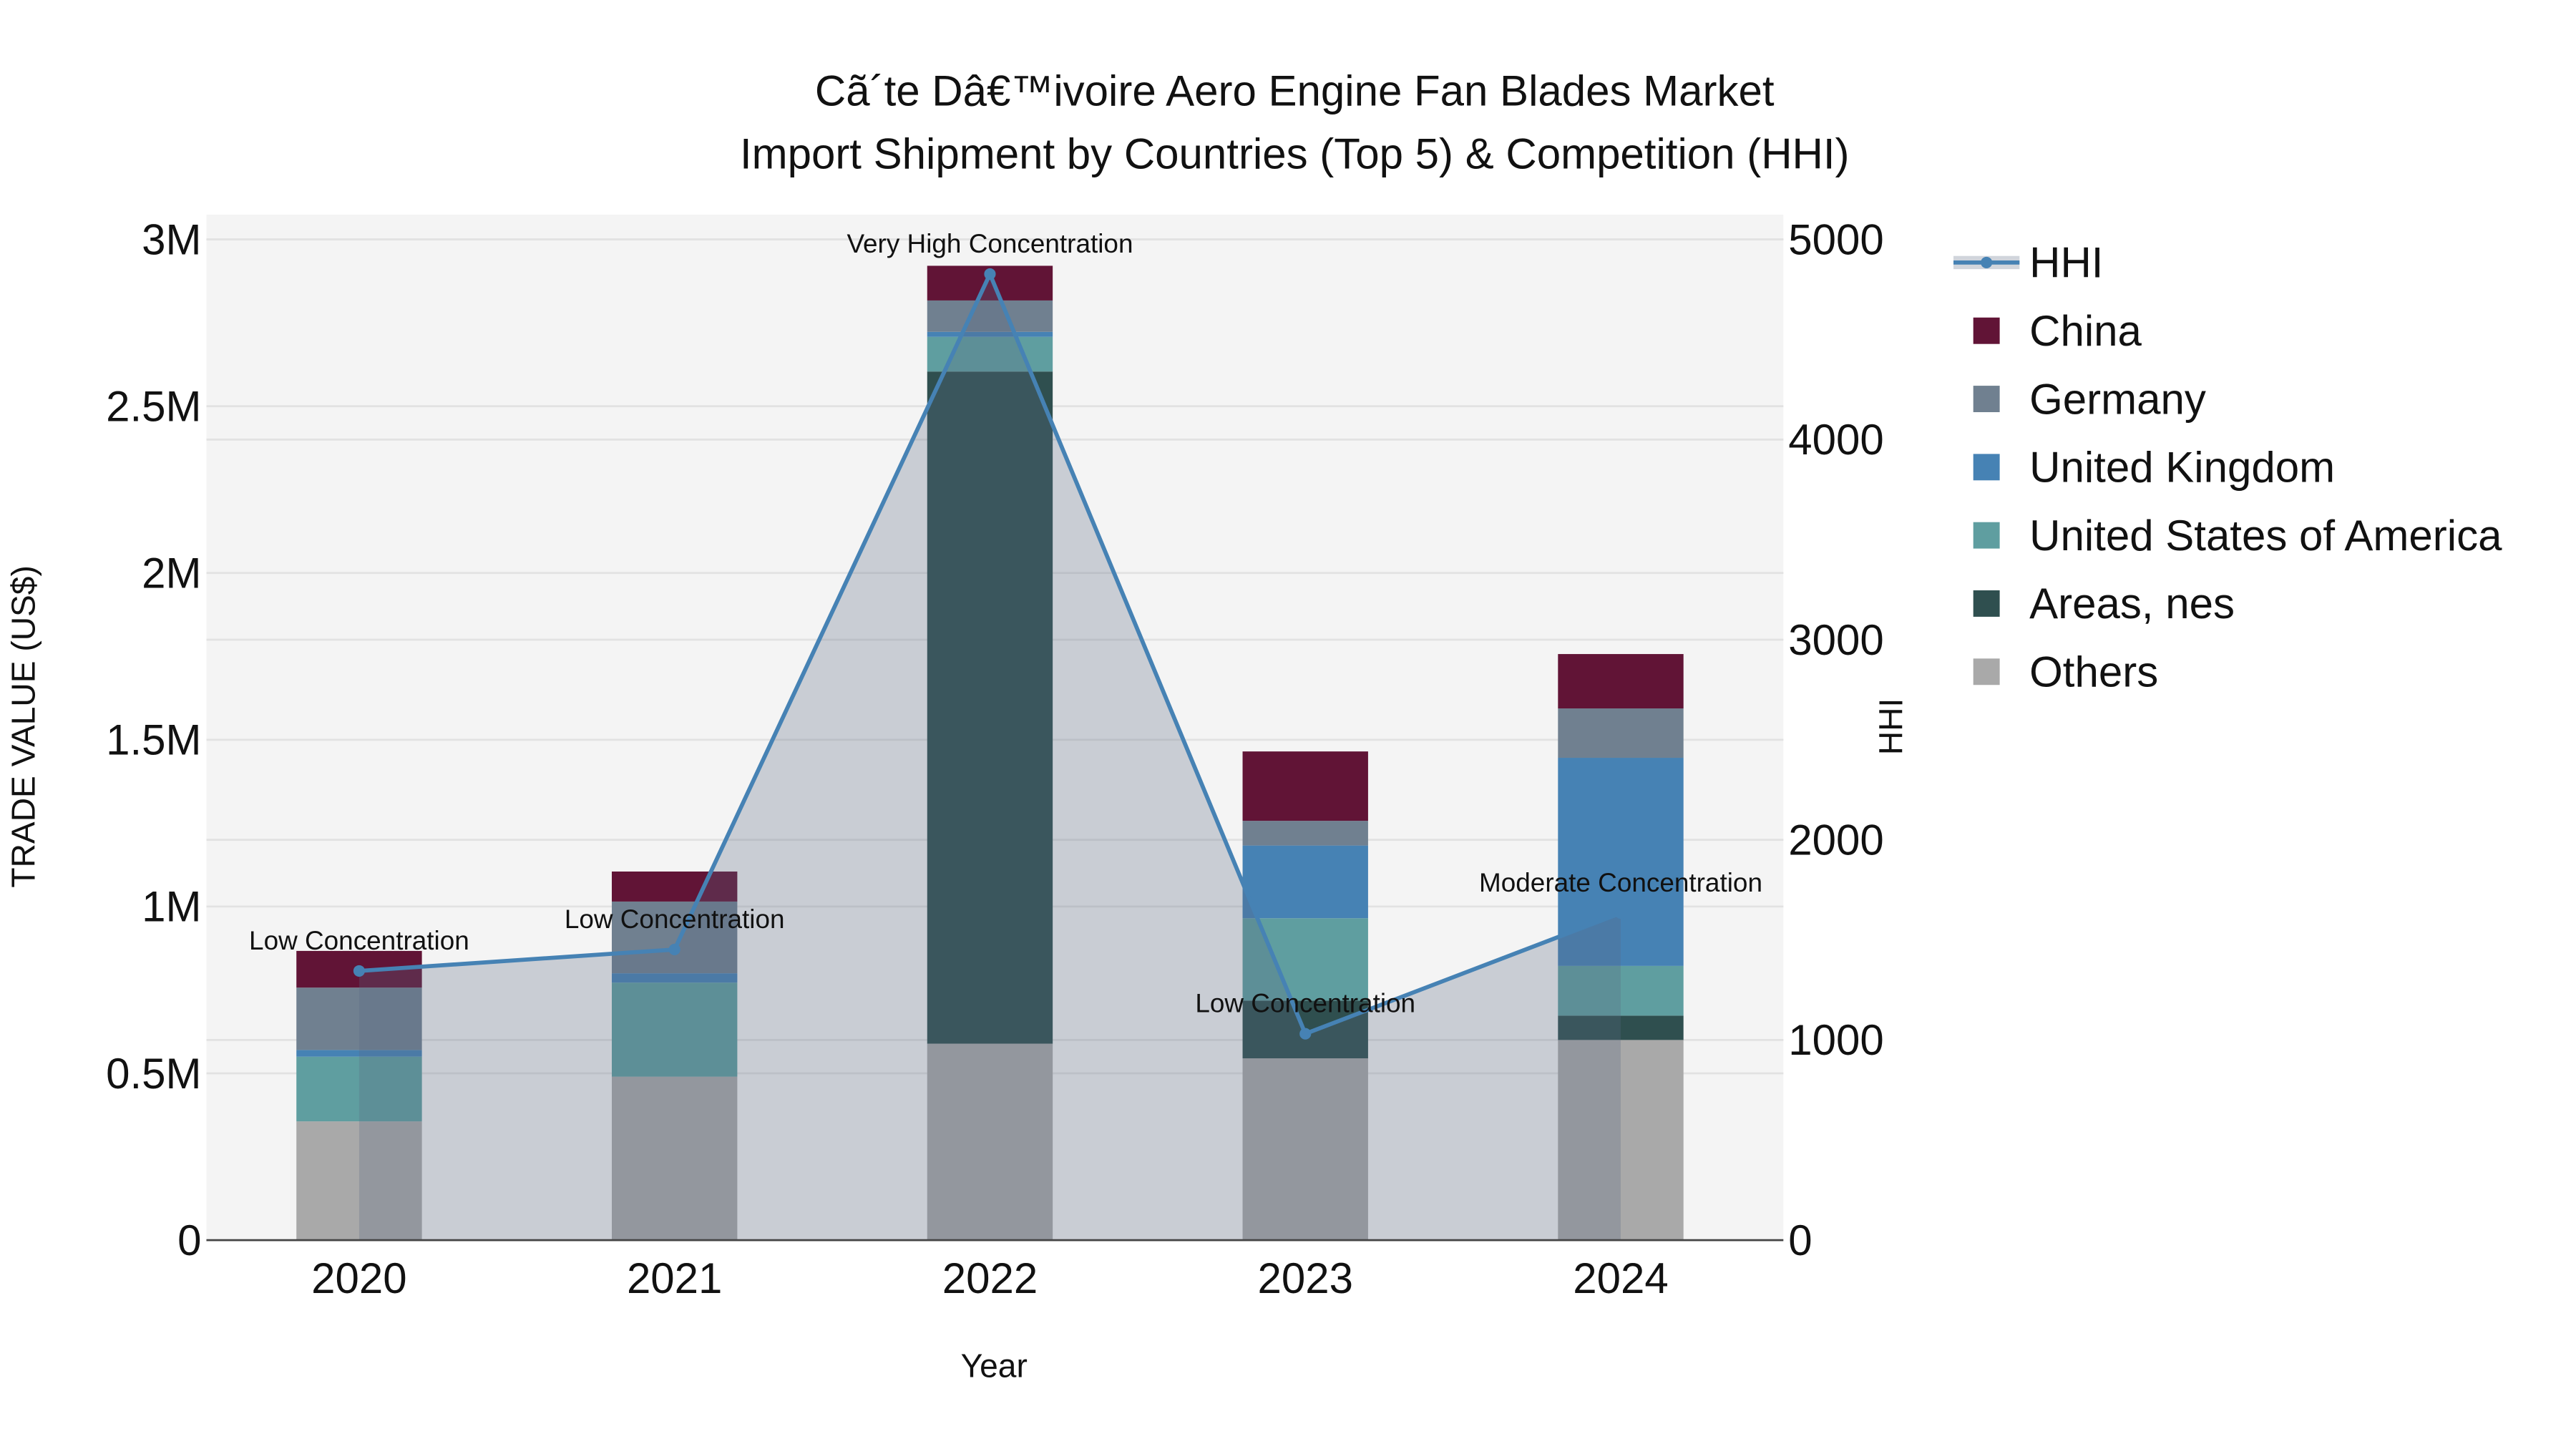 Image resolution: width=2576 pixels, height=1449 pixels. I want to click on y-tick-label: 1M, so click(171, 907).